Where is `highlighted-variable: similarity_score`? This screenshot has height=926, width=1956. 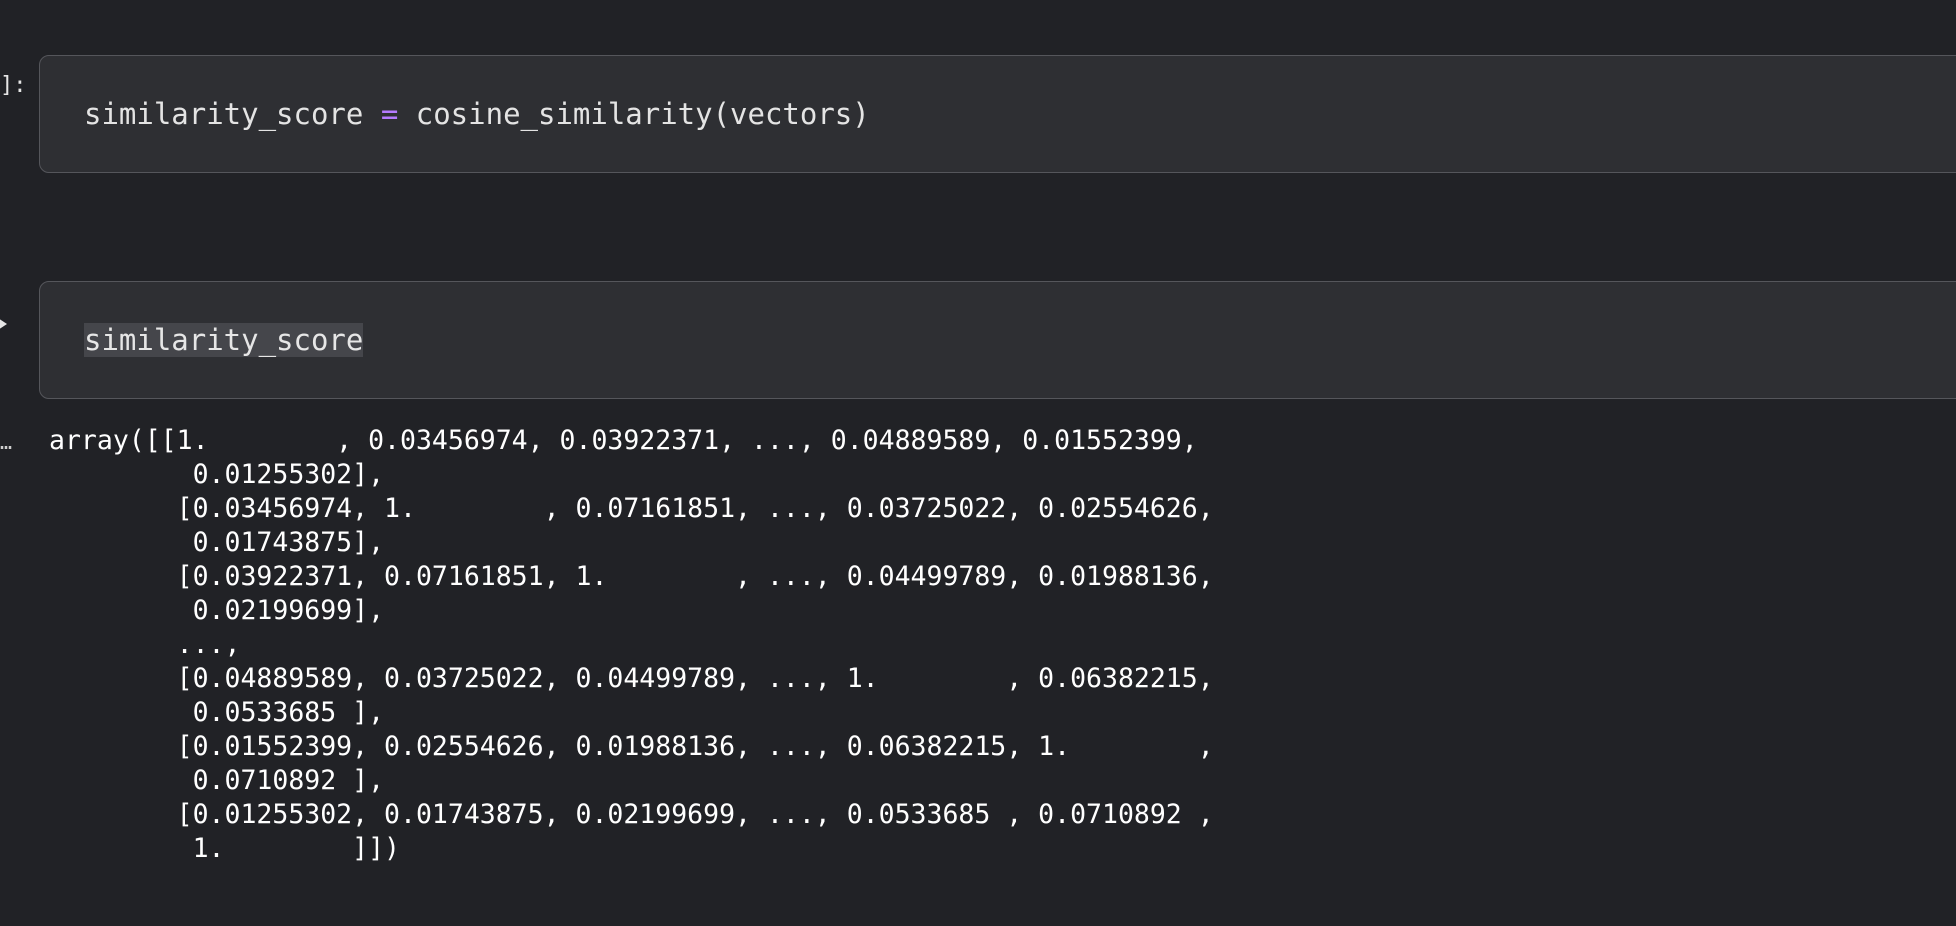
highlighted-variable: similarity_score is located at coordinates (224, 340).